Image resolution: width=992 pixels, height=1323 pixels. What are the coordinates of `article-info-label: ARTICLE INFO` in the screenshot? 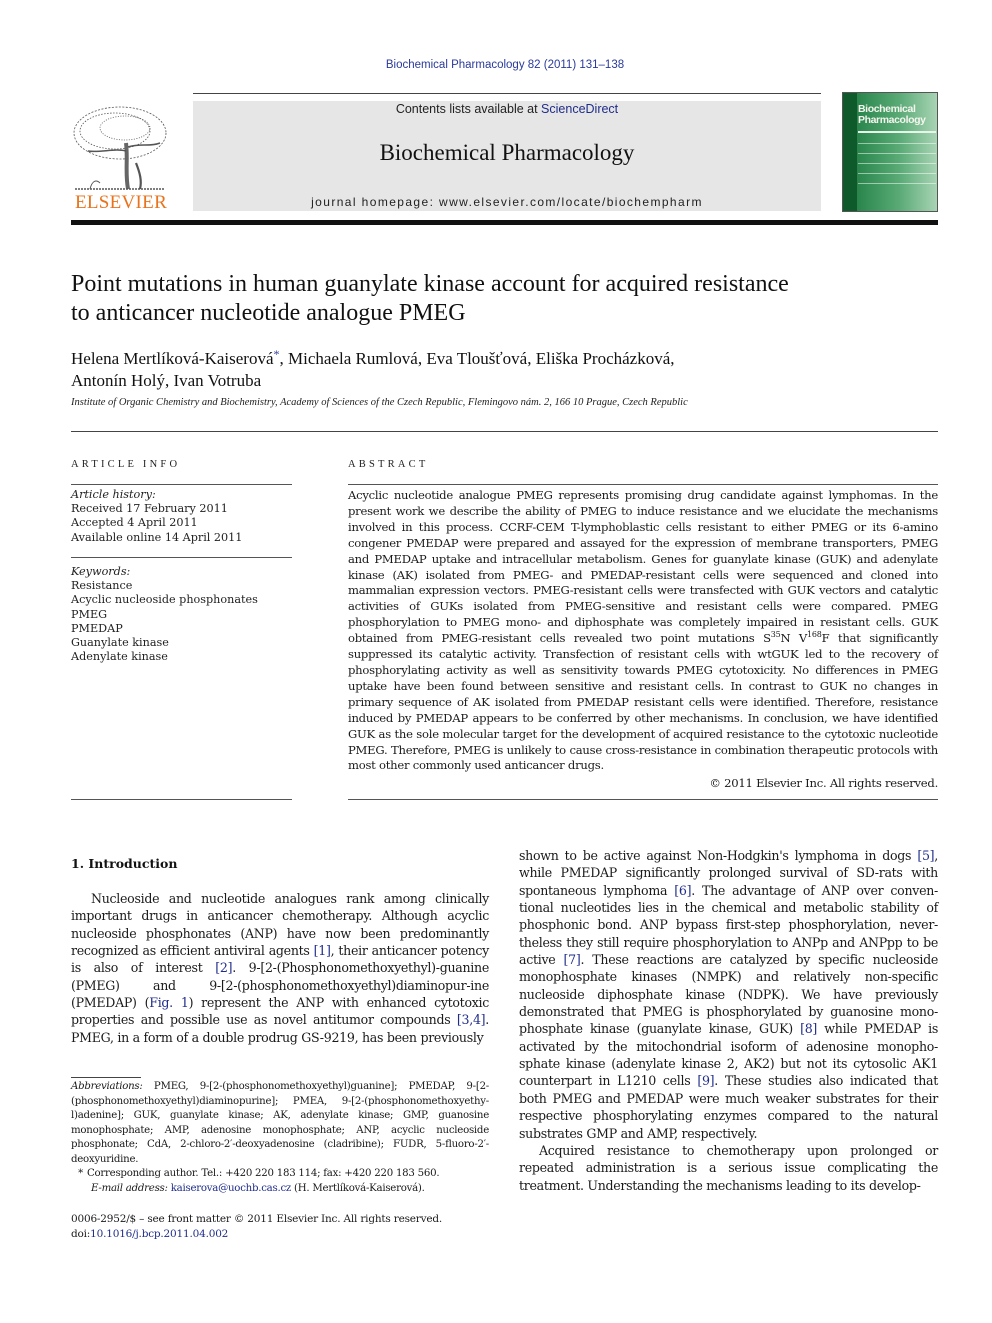 It's located at (126, 464).